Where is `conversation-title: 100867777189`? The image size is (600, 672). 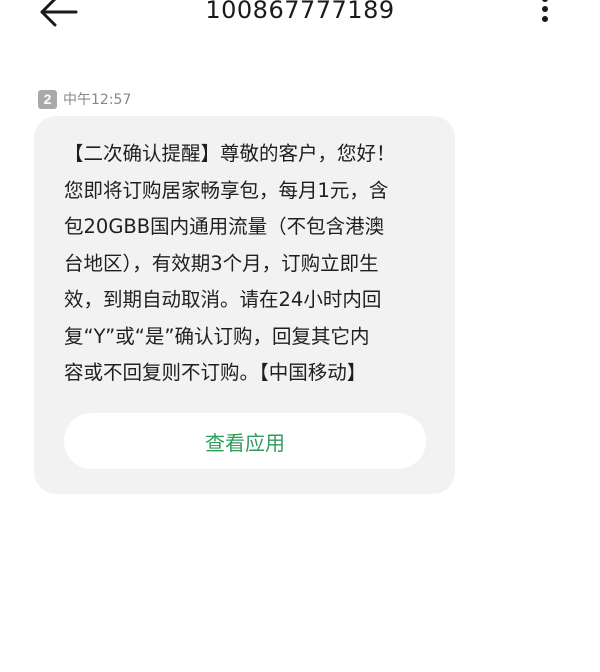 conversation-title: 100867777189 is located at coordinates (300, 12).